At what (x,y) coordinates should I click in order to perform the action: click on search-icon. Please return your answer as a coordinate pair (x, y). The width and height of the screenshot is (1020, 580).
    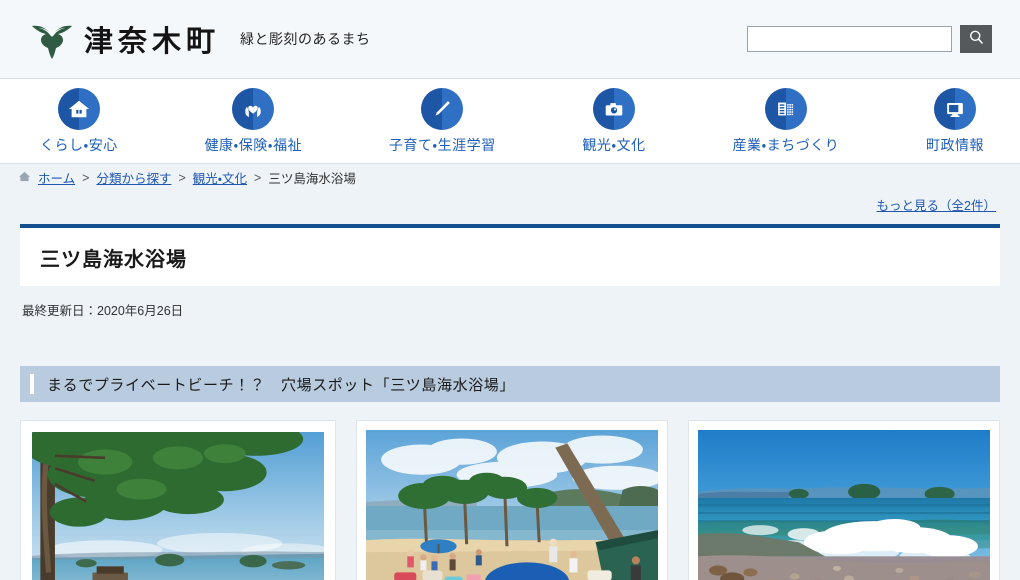
    Looking at the image, I should click on (976, 39).